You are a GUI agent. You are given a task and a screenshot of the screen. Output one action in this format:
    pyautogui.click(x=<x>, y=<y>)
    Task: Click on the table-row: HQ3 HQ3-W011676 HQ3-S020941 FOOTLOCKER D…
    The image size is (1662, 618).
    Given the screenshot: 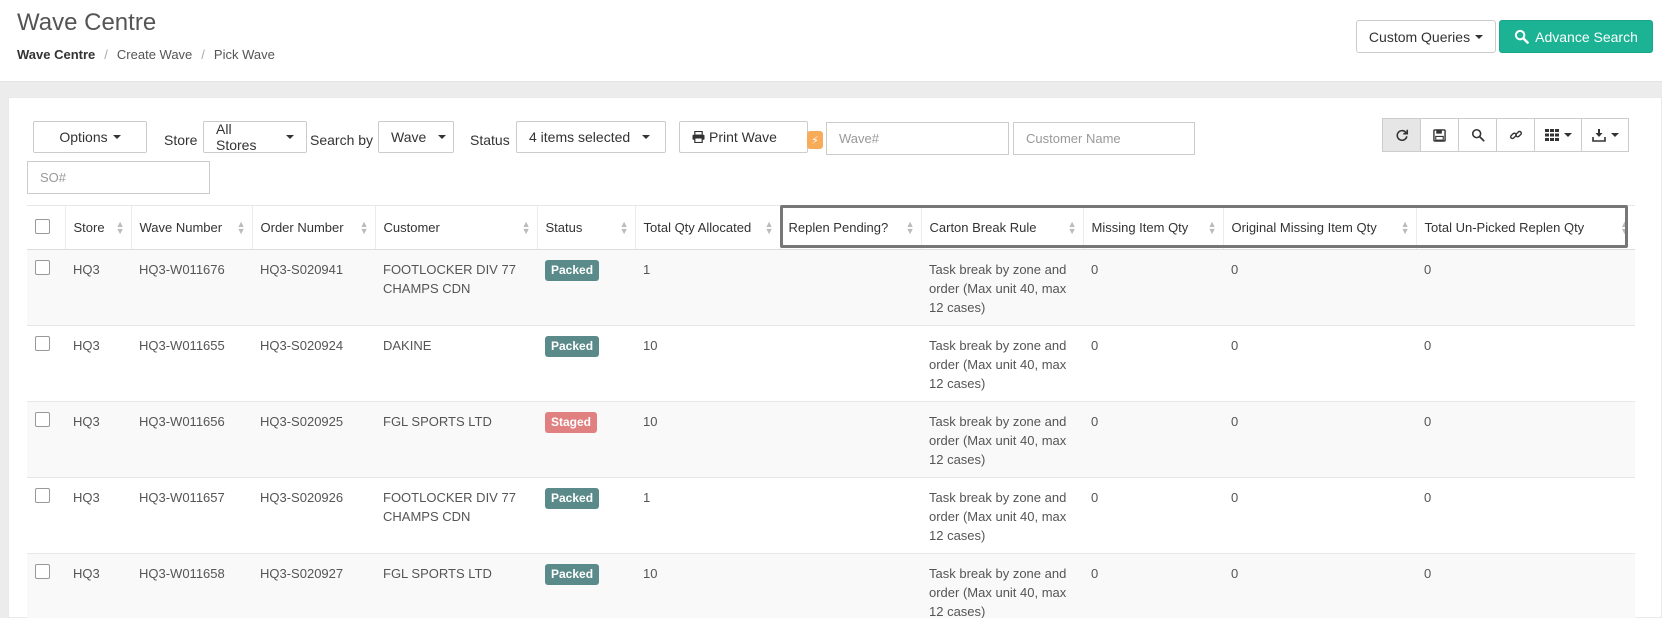 What is the action you would take?
    pyautogui.click(x=831, y=287)
    